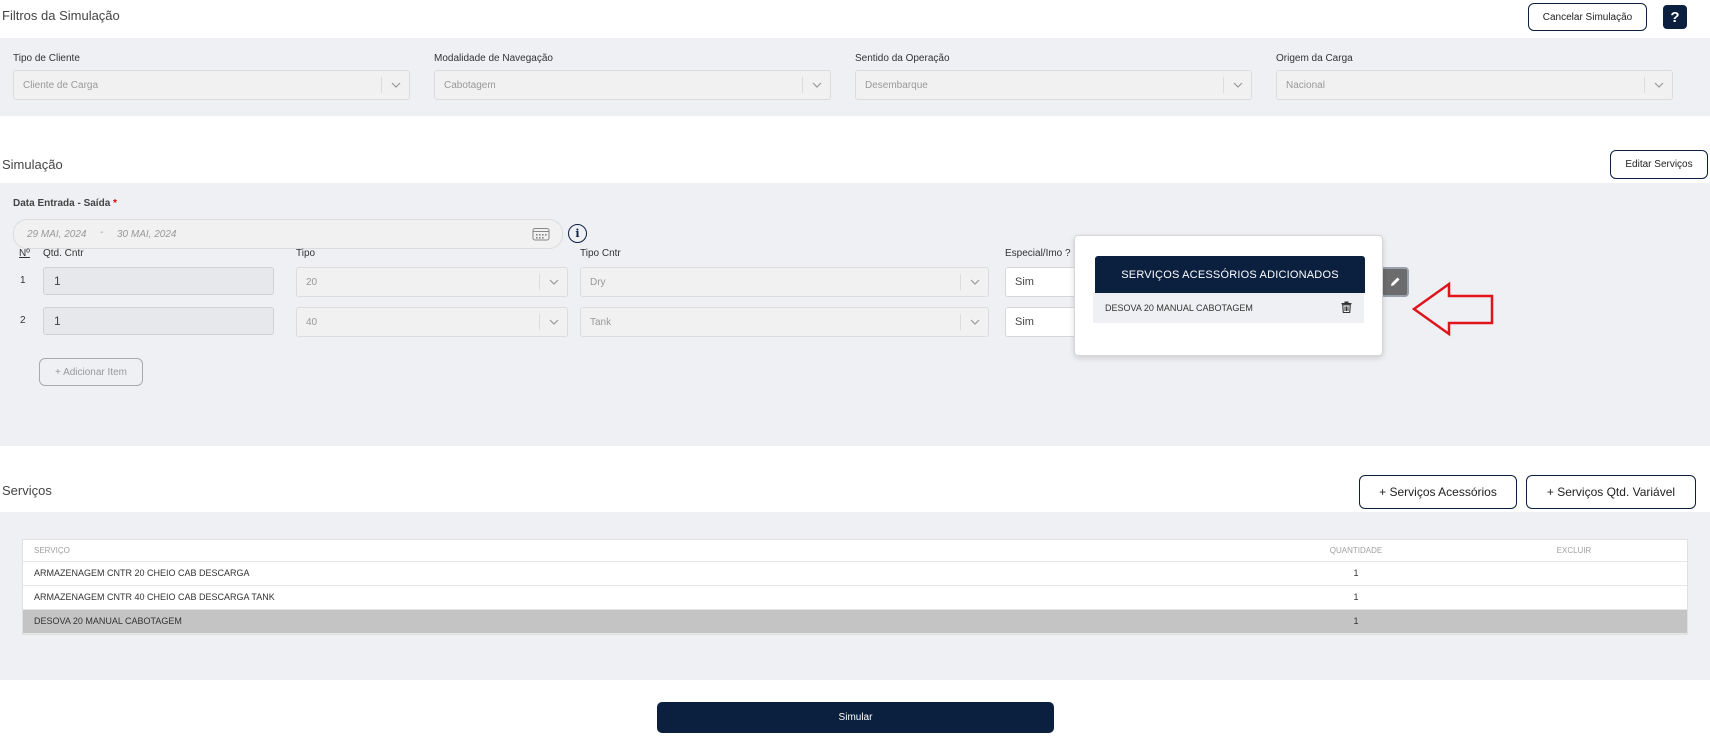 This screenshot has width=1710, height=749. I want to click on filter-label-navigation: Modalidade de Navegação, so click(493, 58).